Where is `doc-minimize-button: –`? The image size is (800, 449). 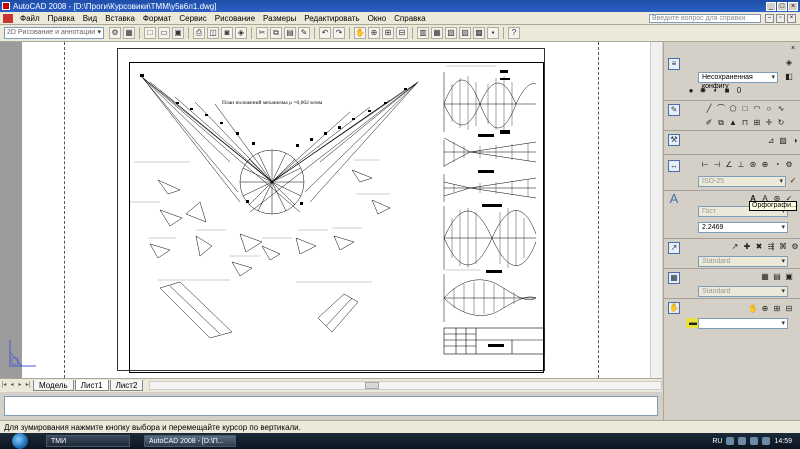 doc-minimize-button: – is located at coordinates (769, 18).